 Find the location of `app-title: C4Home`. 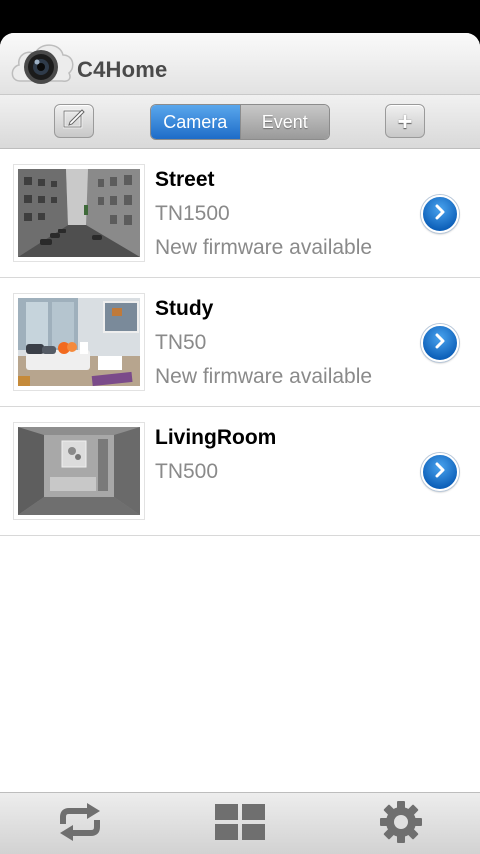

app-title: C4Home is located at coordinates (122, 69).